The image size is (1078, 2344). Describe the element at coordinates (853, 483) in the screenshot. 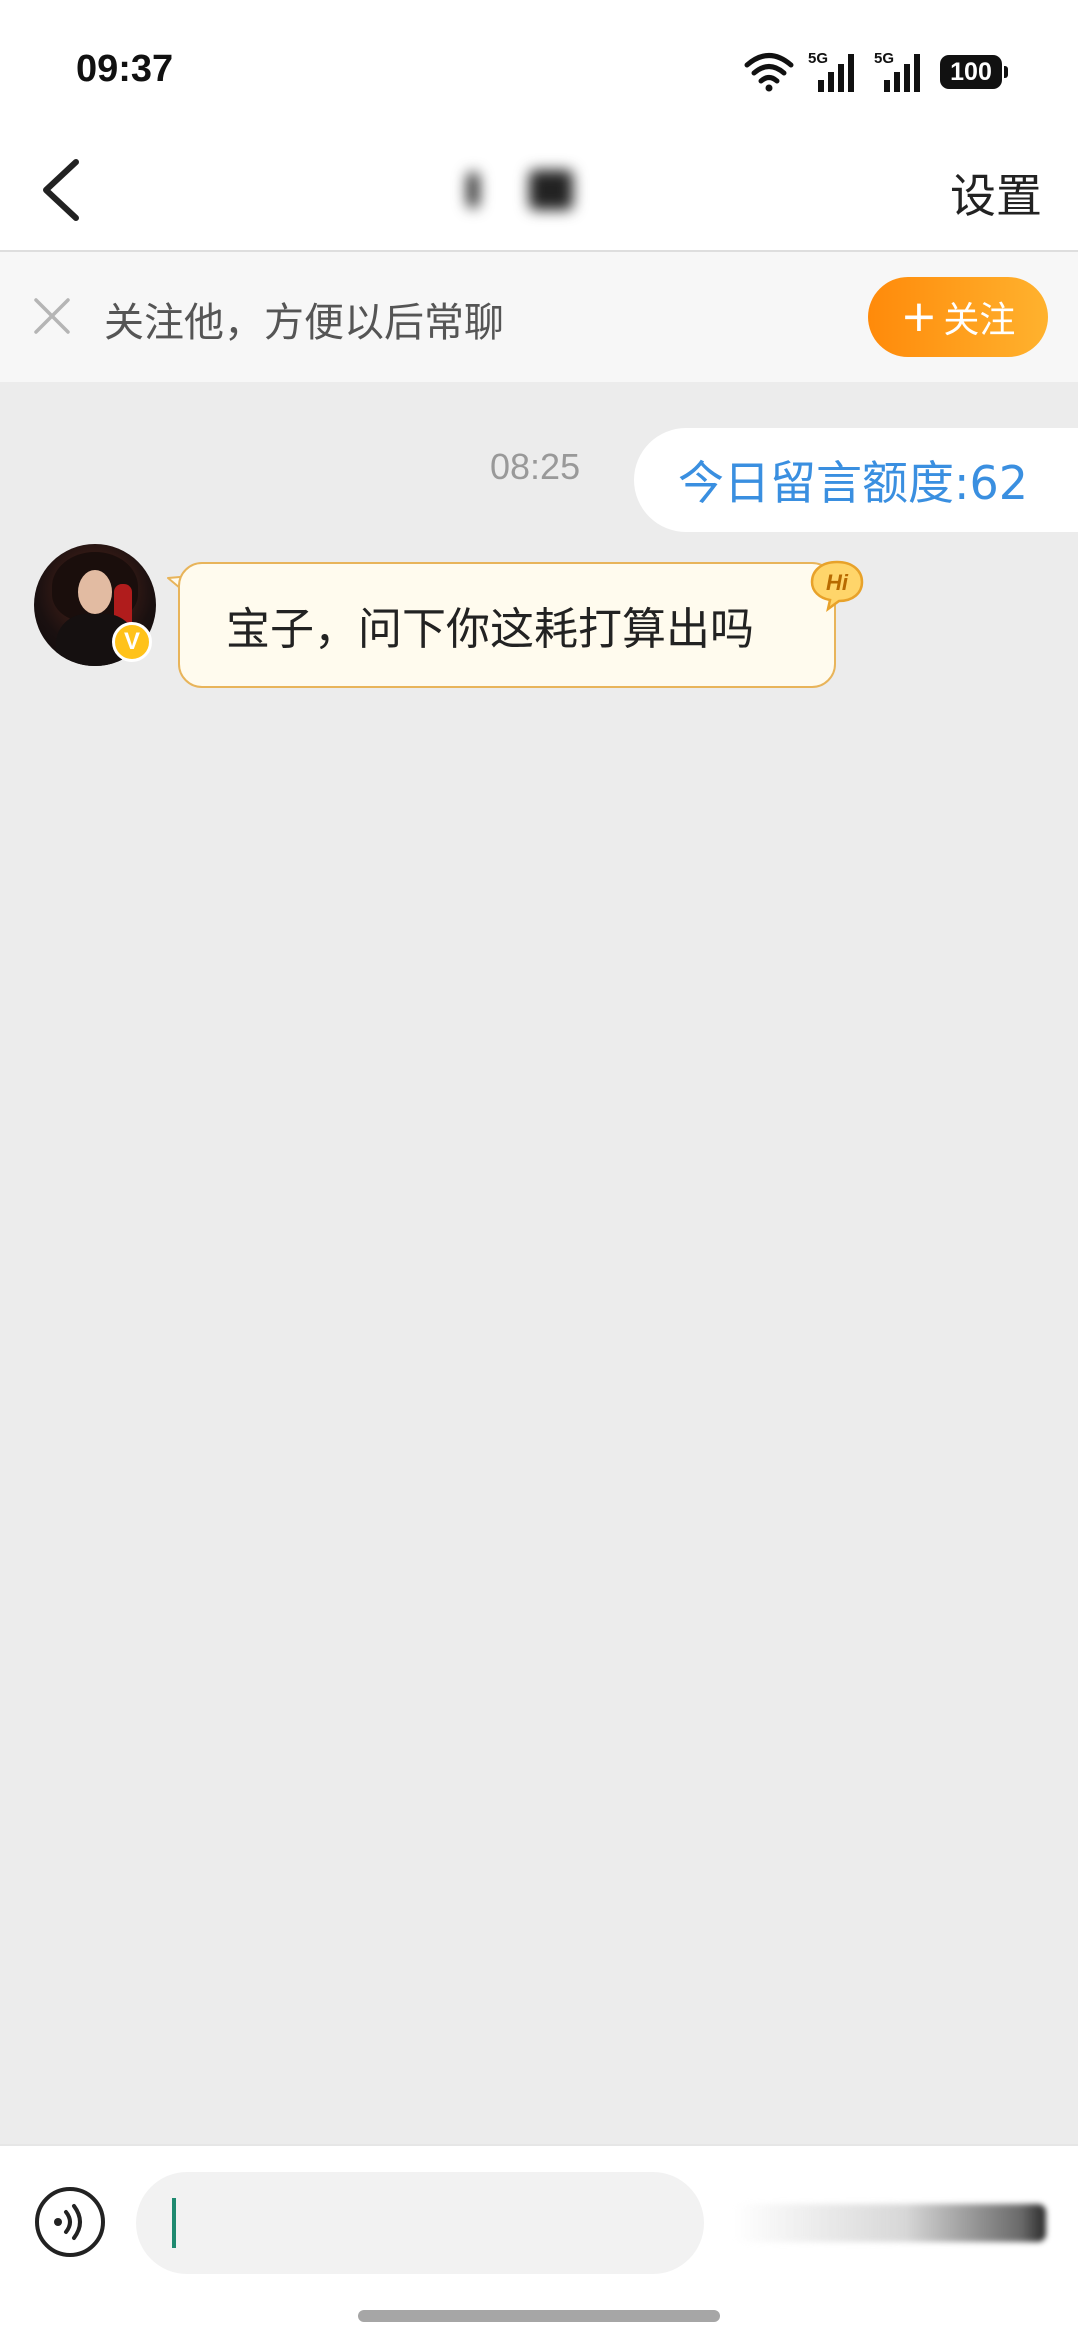

I see `quota-text: 今日留言额度:62` at that location.